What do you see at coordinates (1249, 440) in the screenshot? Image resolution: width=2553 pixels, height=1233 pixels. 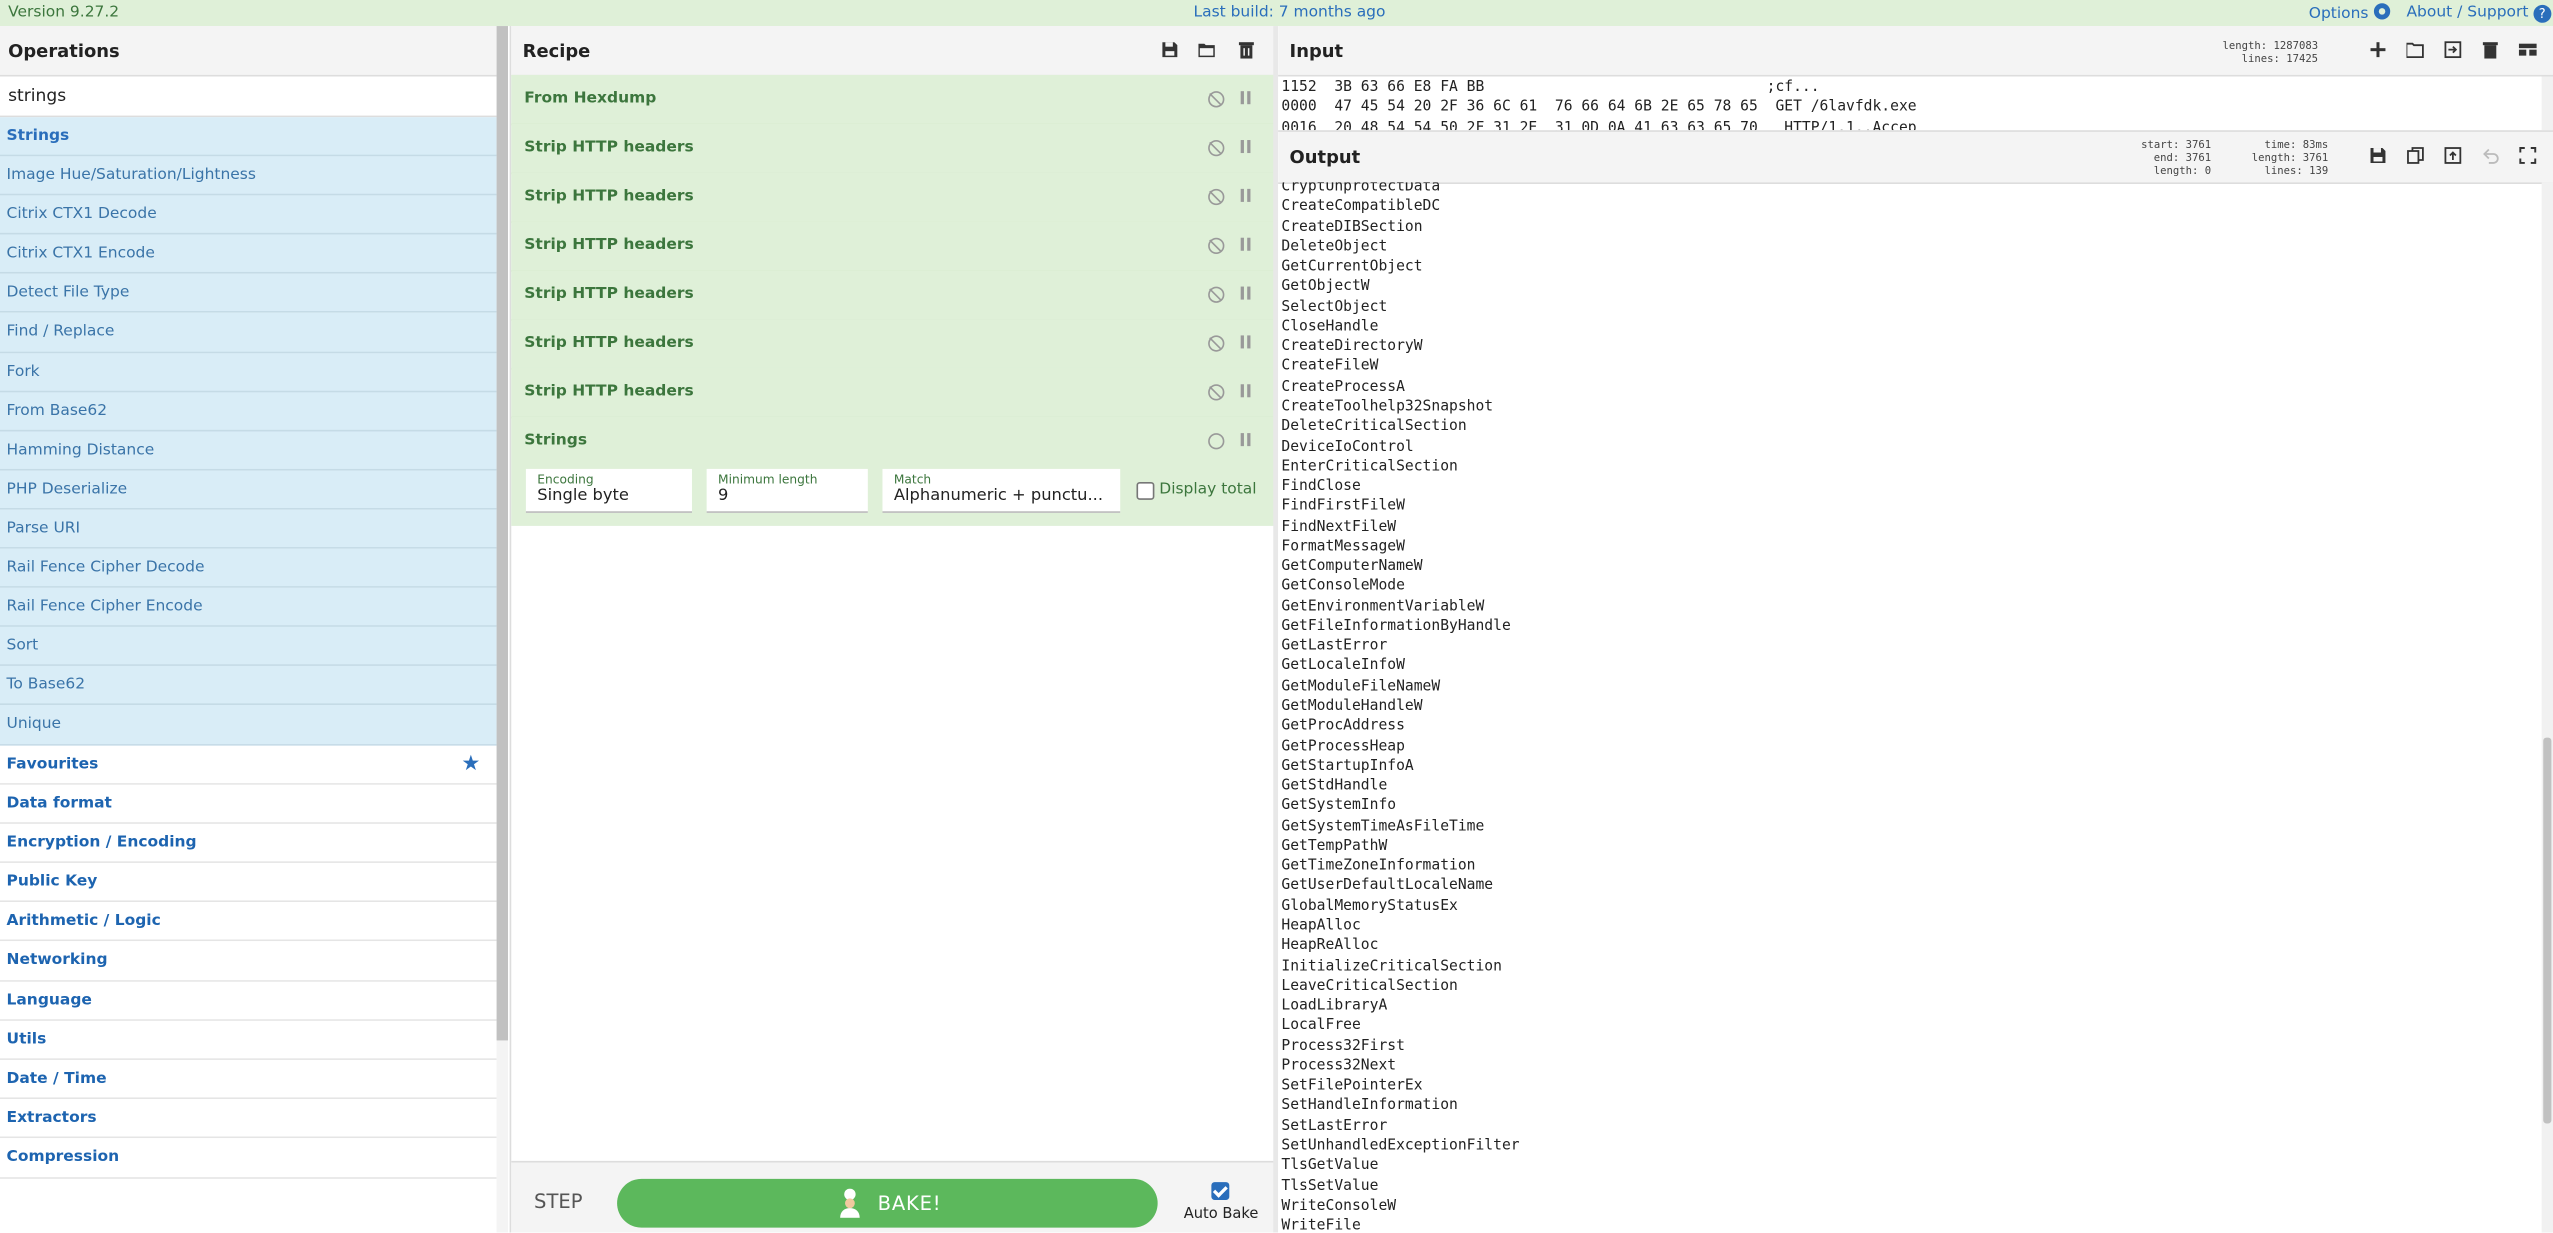 I see `breakpoint-icon-bar` at bounding box center [1249, 440].